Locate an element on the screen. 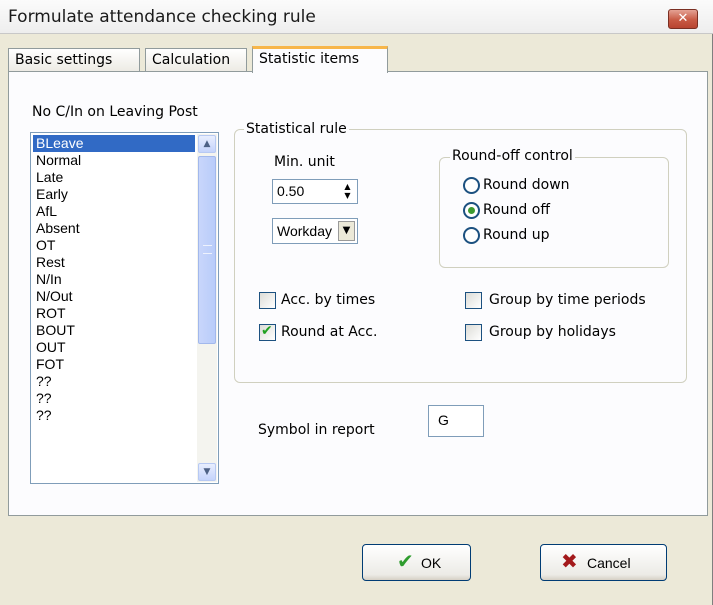 This screenshot has width=713, height=605. unit-dropdown-button: ▼ is located at coordinates (346, 231).